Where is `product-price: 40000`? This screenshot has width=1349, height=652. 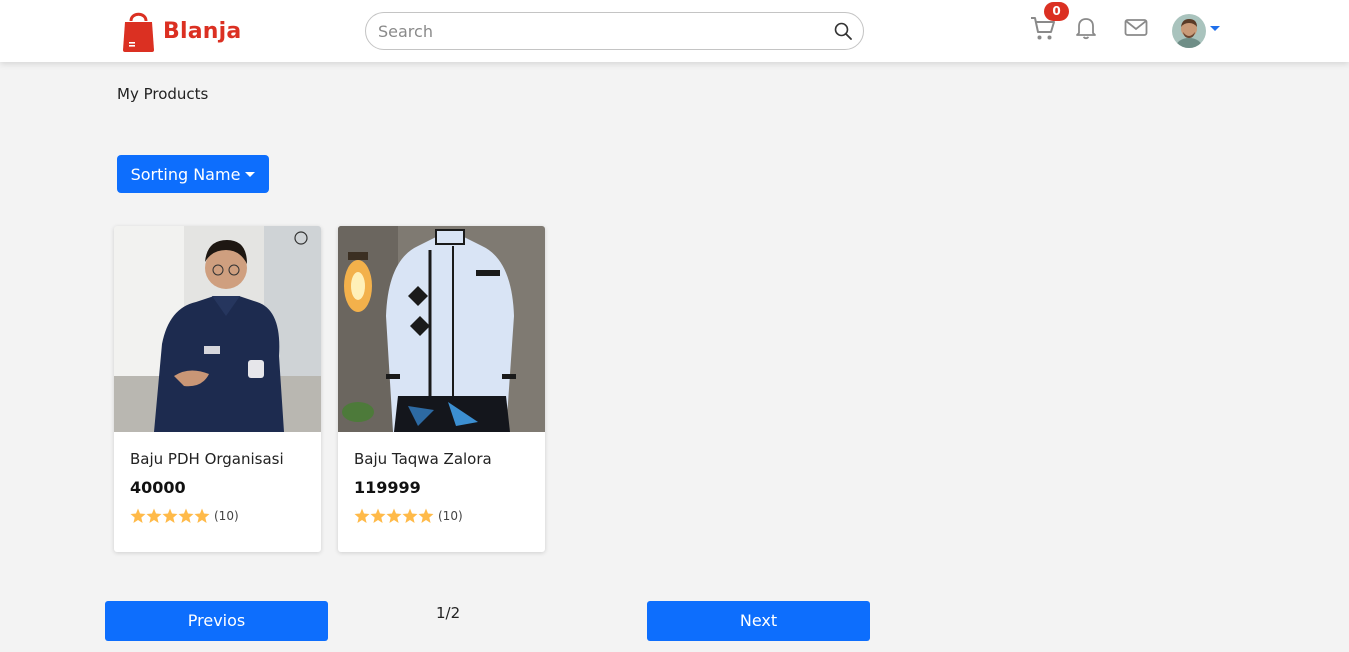 product-price: 40000 is located at coordinates (158, 487).